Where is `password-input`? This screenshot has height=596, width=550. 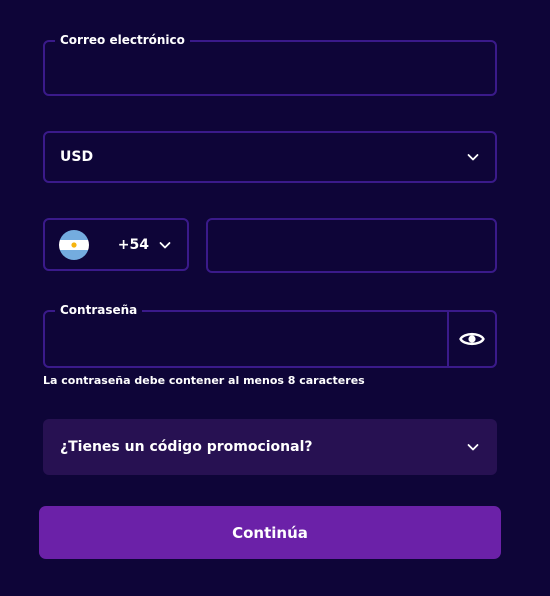
password-input is located at coordinates (246, 339).